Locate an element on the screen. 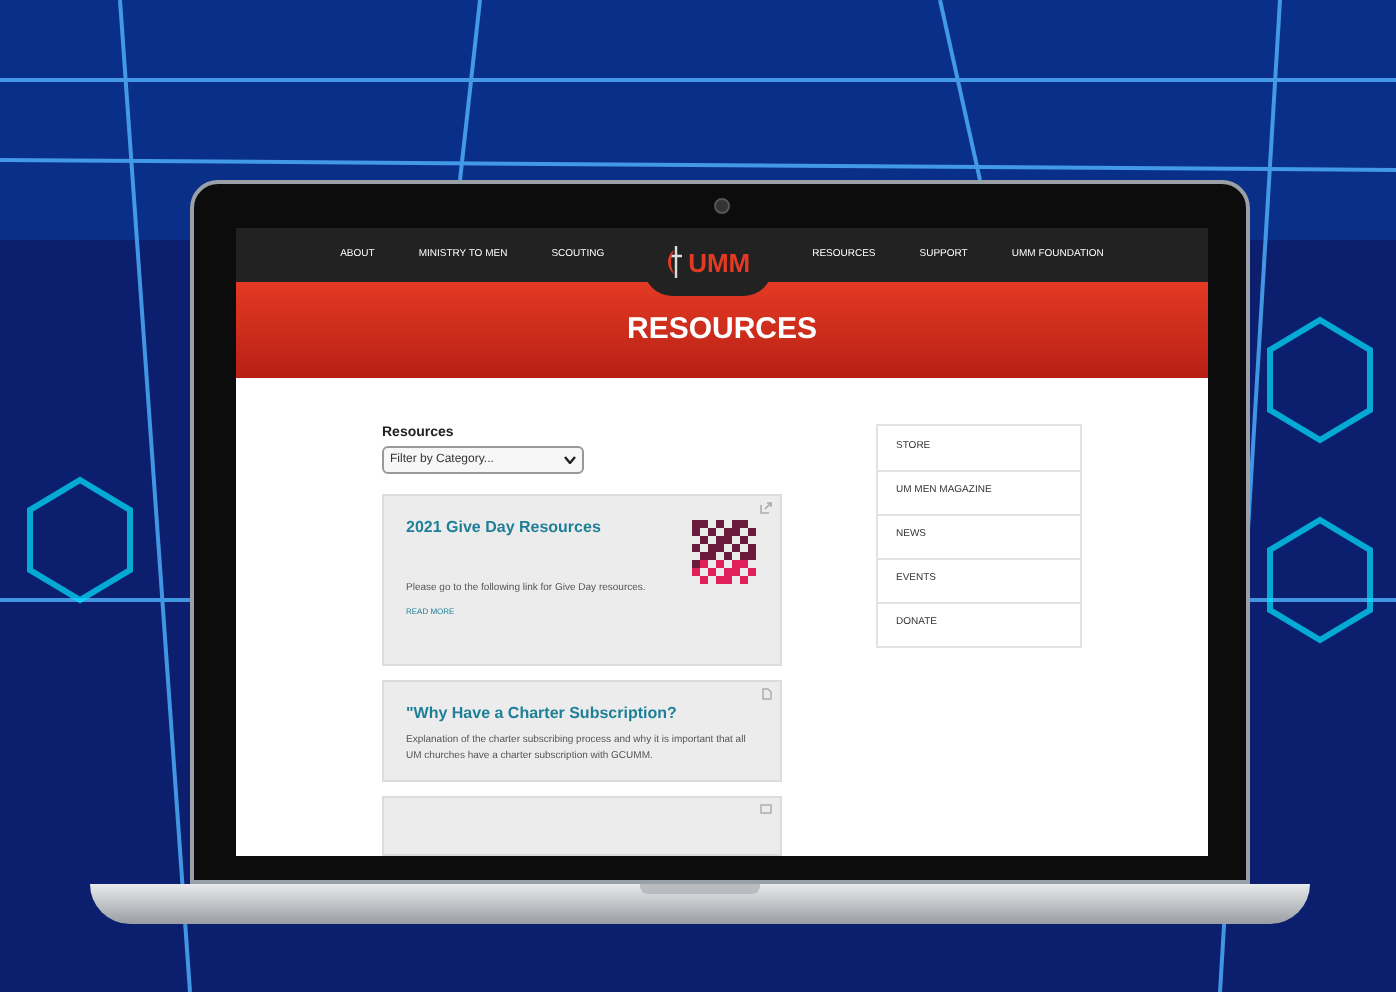 The width and height of the screenshot is (1396, 992). webcam-icon is located at coordinates (722, 206).